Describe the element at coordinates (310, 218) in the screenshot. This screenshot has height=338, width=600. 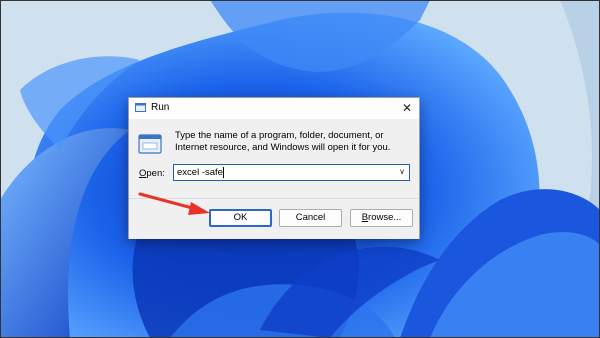
I see `cancel-button: Cancel` at that location.